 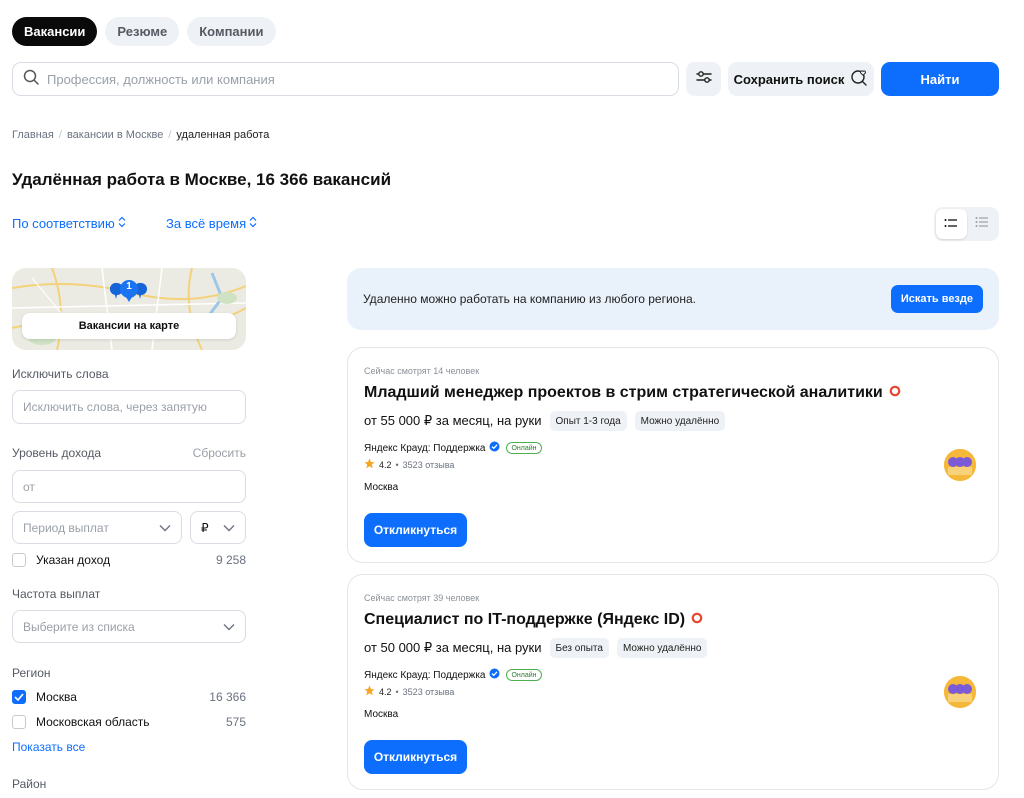 I want to click on viewers-count: Сейчас смотрят 39 человек, so click(x=422, y=598).